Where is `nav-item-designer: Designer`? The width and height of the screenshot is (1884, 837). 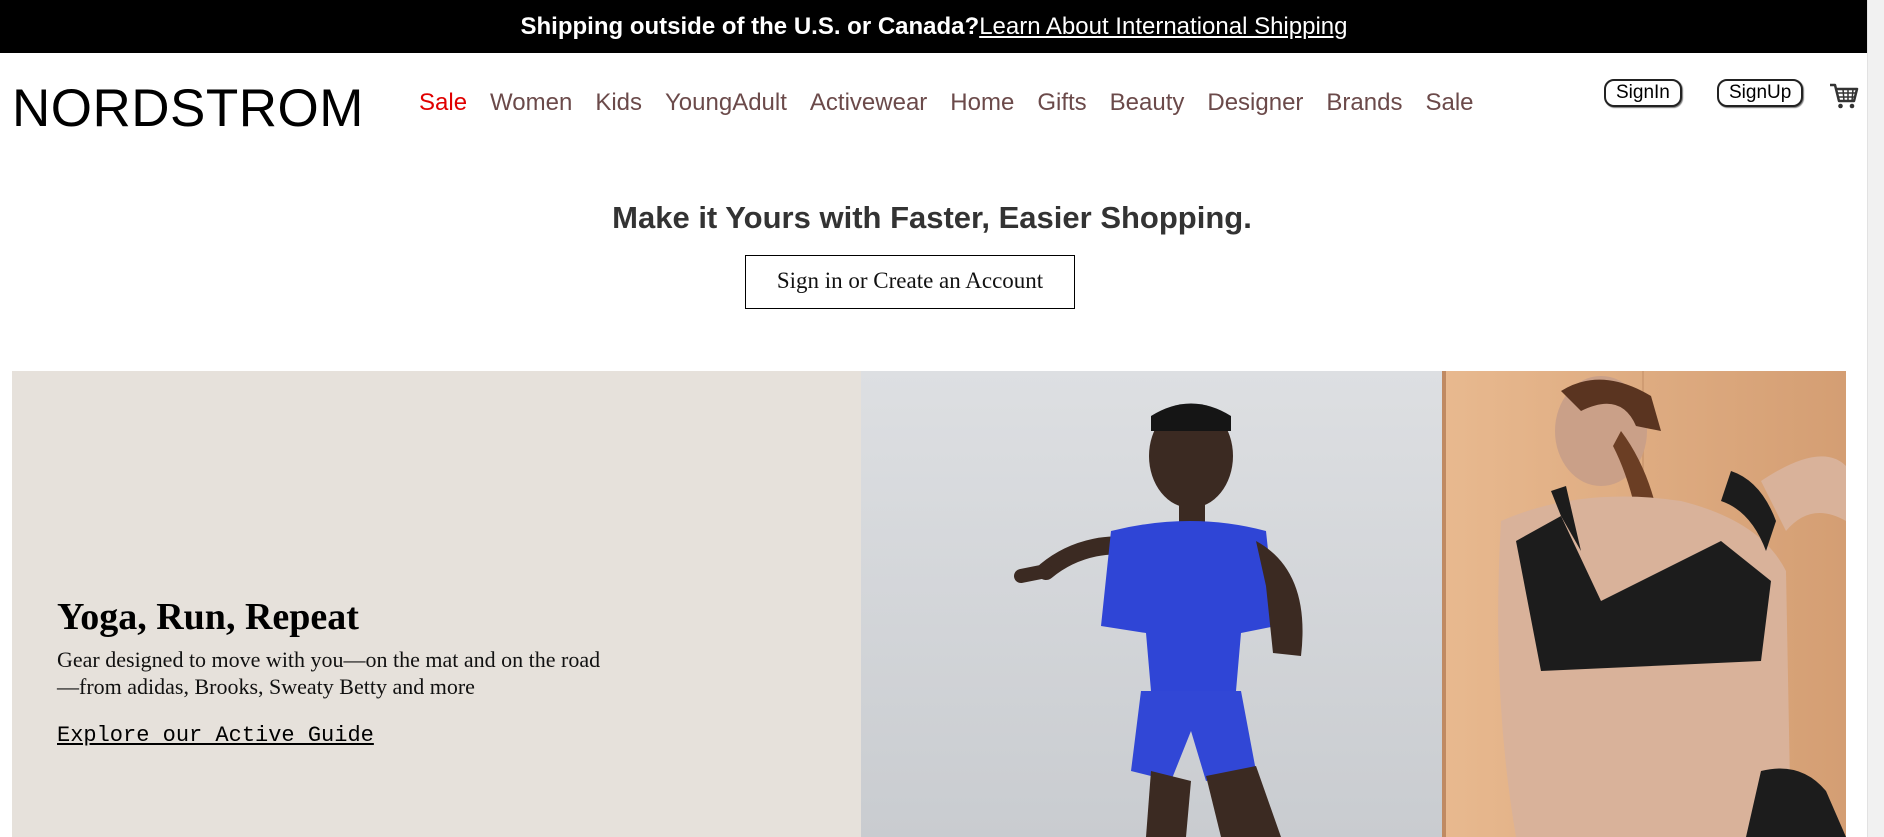 nav-item-designer: Designer is located at coordinates (1255, 103).